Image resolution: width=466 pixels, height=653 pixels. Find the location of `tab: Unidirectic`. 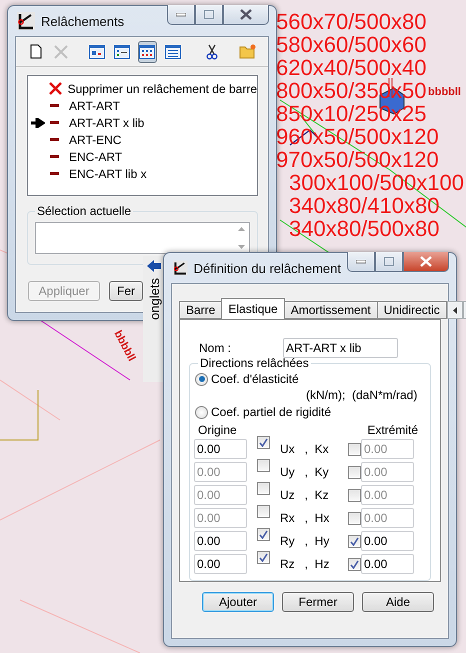

tab: Unidirectic is located at coordinates (411, 310).